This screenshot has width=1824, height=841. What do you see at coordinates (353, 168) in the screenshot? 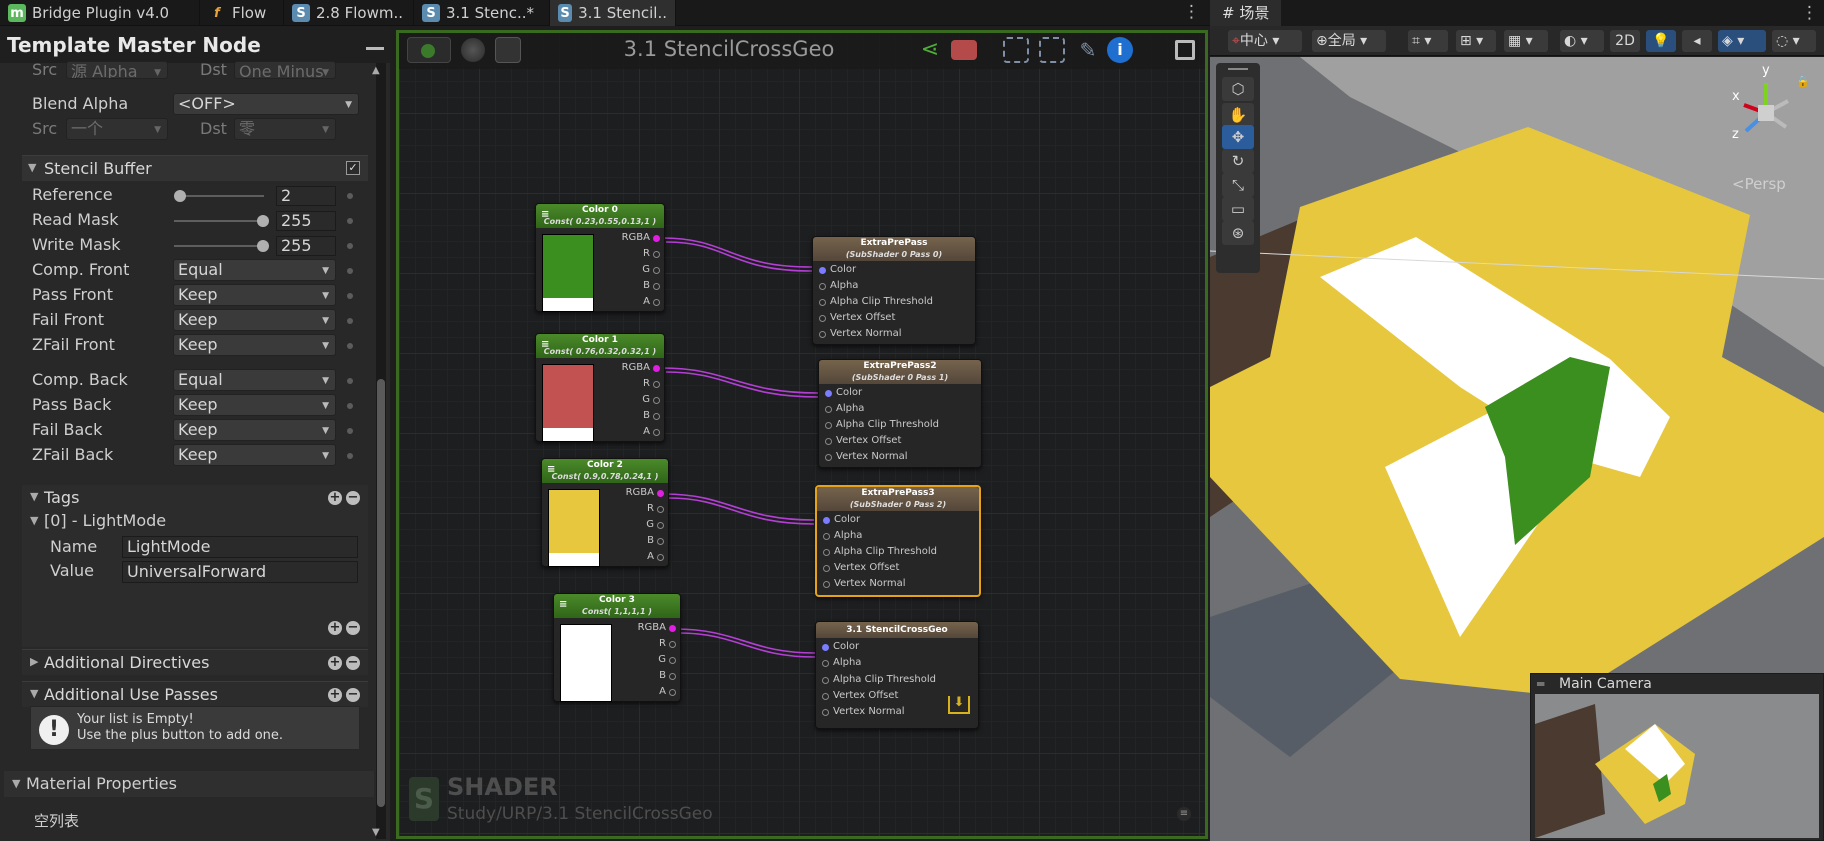
I see `stencil-enable-checkbox: ✓` at bounding box center [353, 168].